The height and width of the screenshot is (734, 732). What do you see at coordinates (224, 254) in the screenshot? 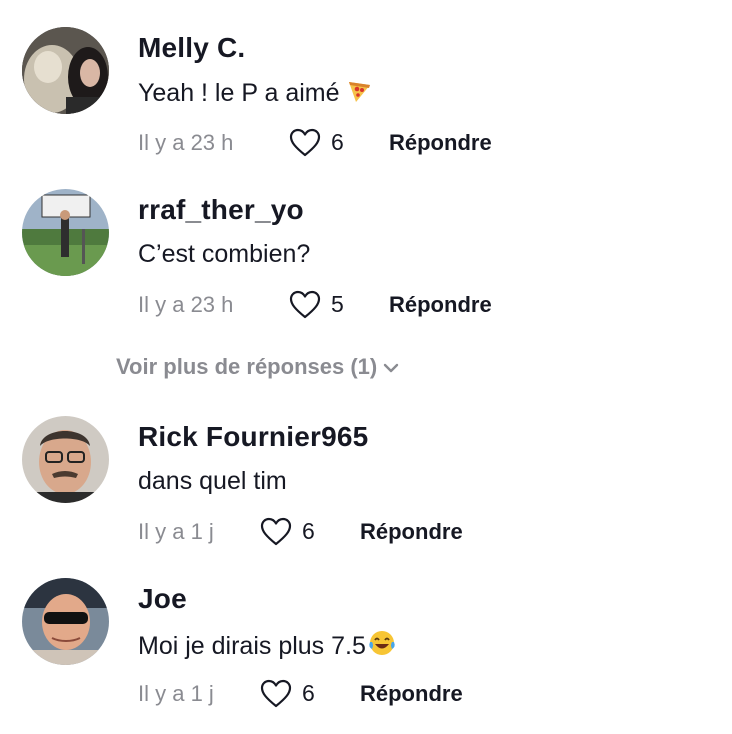
I see `comment-text: C’est combien?` at bounding box center [224, 254].